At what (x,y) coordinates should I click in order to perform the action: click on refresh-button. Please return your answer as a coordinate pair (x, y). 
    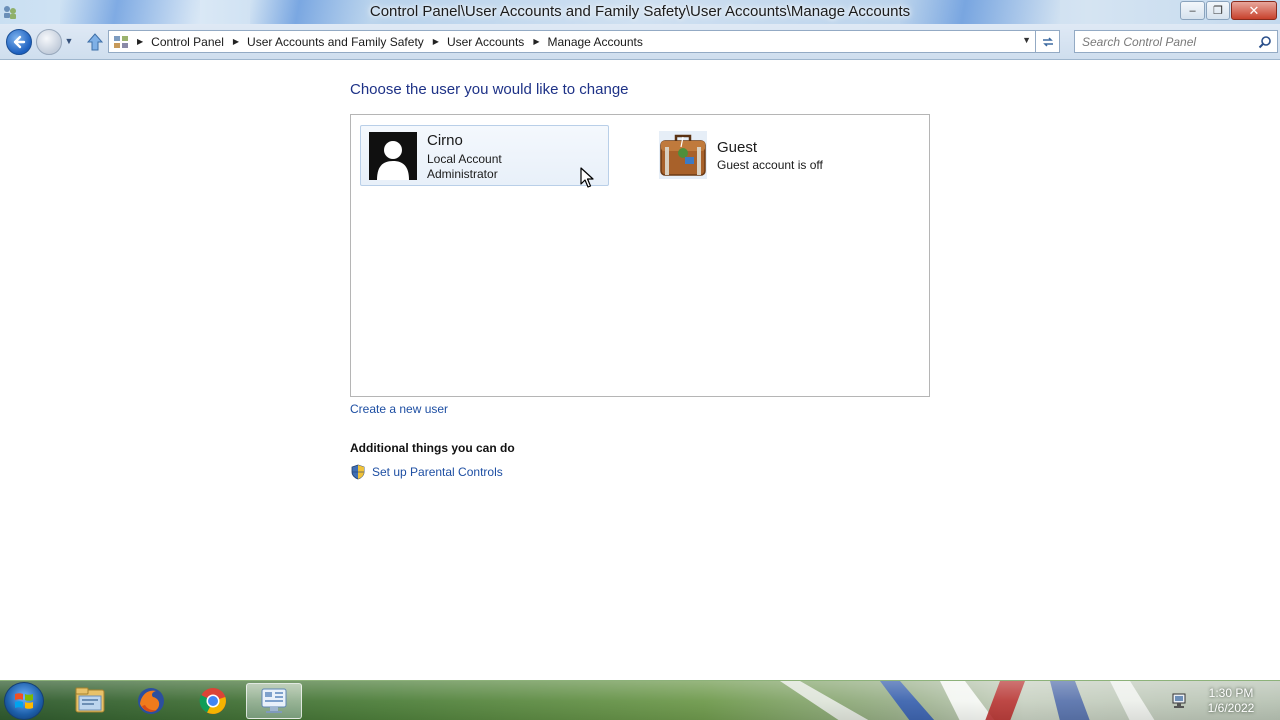
    Looking at the image, I should click on (1048, 41).